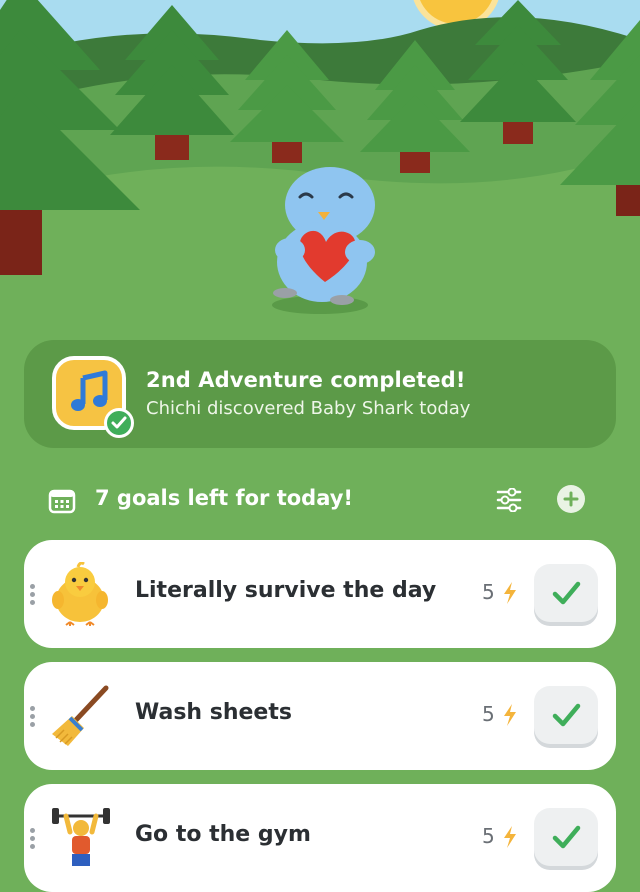 The width and height of the screenshot is (640, 892). I want to click on completed-check-icon, so click(119, 423).